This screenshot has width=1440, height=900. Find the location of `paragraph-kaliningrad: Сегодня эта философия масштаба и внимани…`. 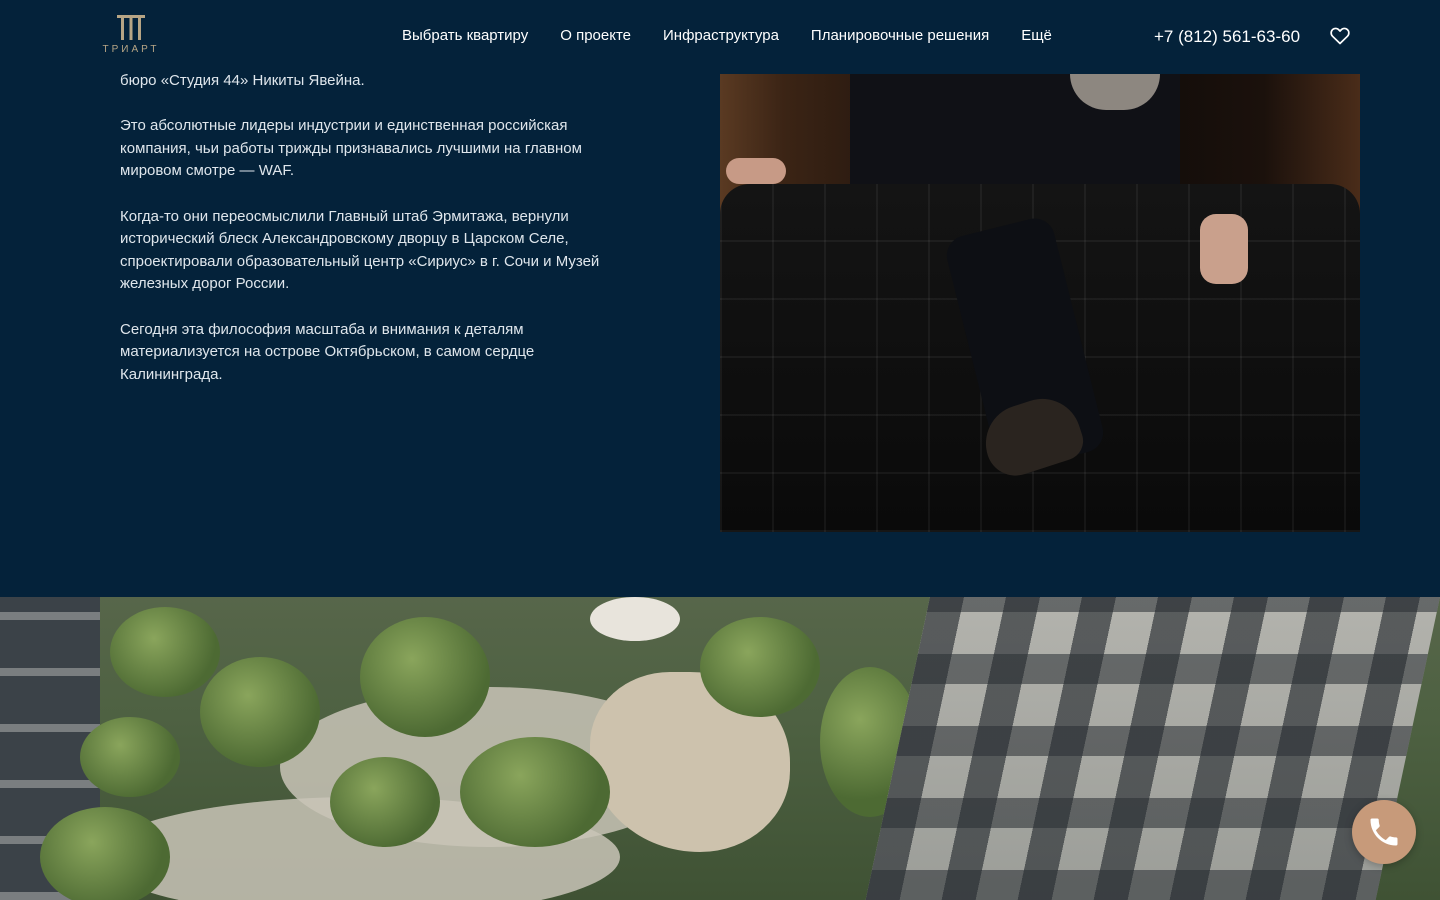

paragraph-kaliningrad: Сегодня эта философия масштаба и внимани… is located at coordinates (327, 351).